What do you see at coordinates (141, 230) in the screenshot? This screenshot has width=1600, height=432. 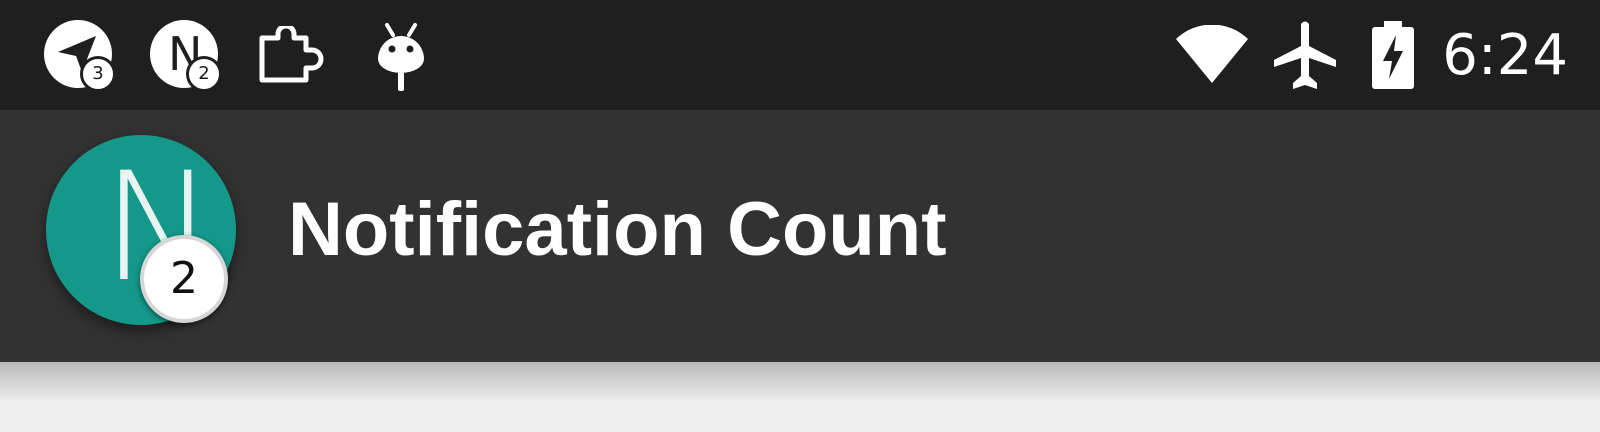 I see `app-icon: N 2` at bounding box center [141, 230].